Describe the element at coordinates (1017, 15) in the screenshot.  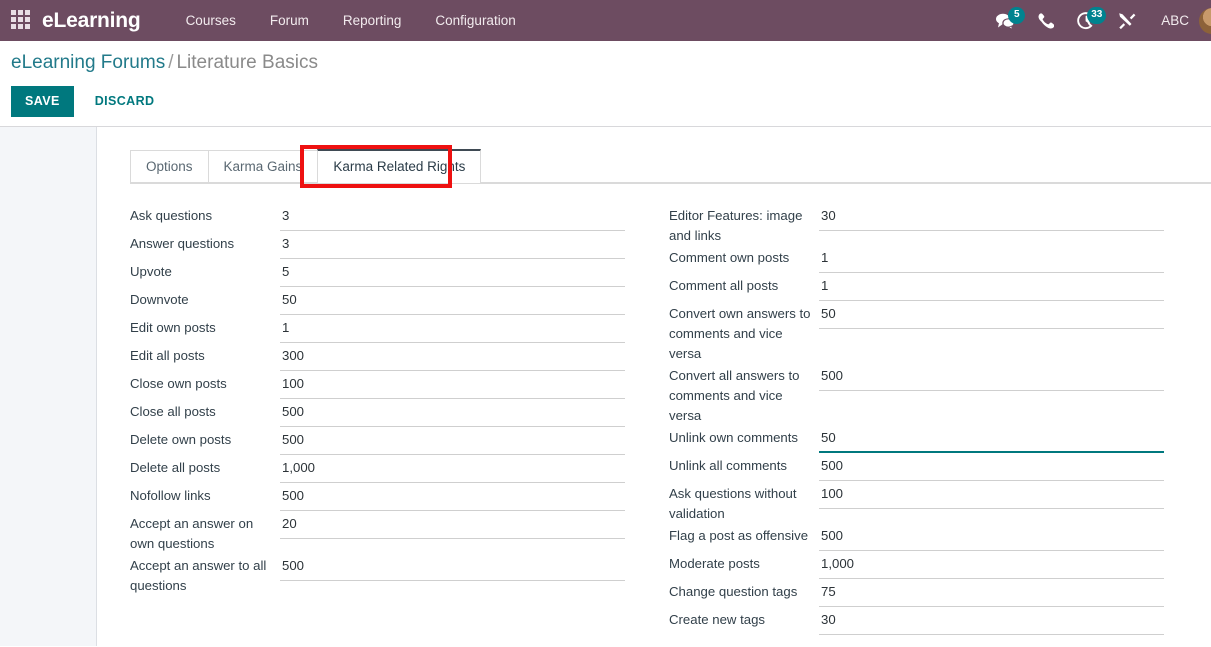
I see `messages-badge: 5` at that location.